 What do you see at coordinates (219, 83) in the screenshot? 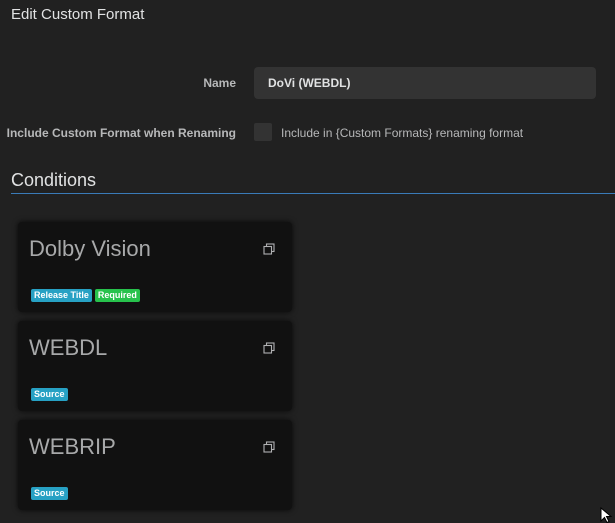
I see `name-label: Name` at bounding box center [219, 83].